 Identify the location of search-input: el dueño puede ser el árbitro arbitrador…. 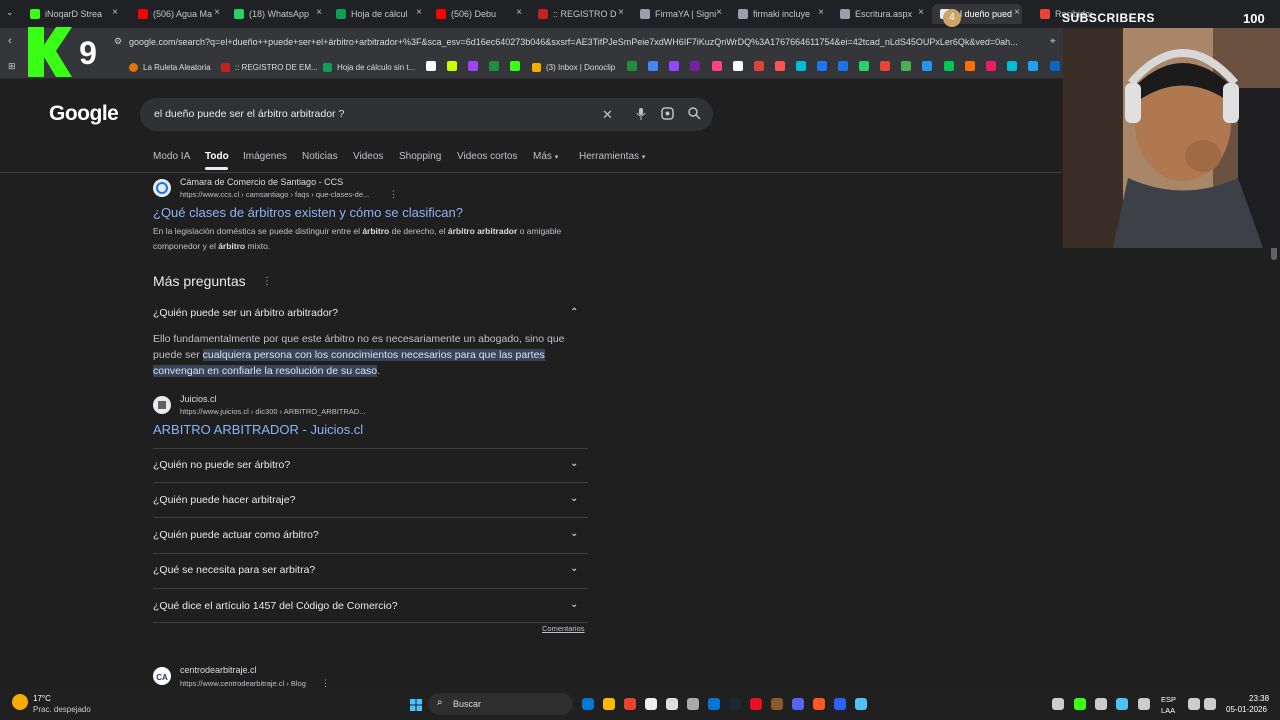
(249, 114).